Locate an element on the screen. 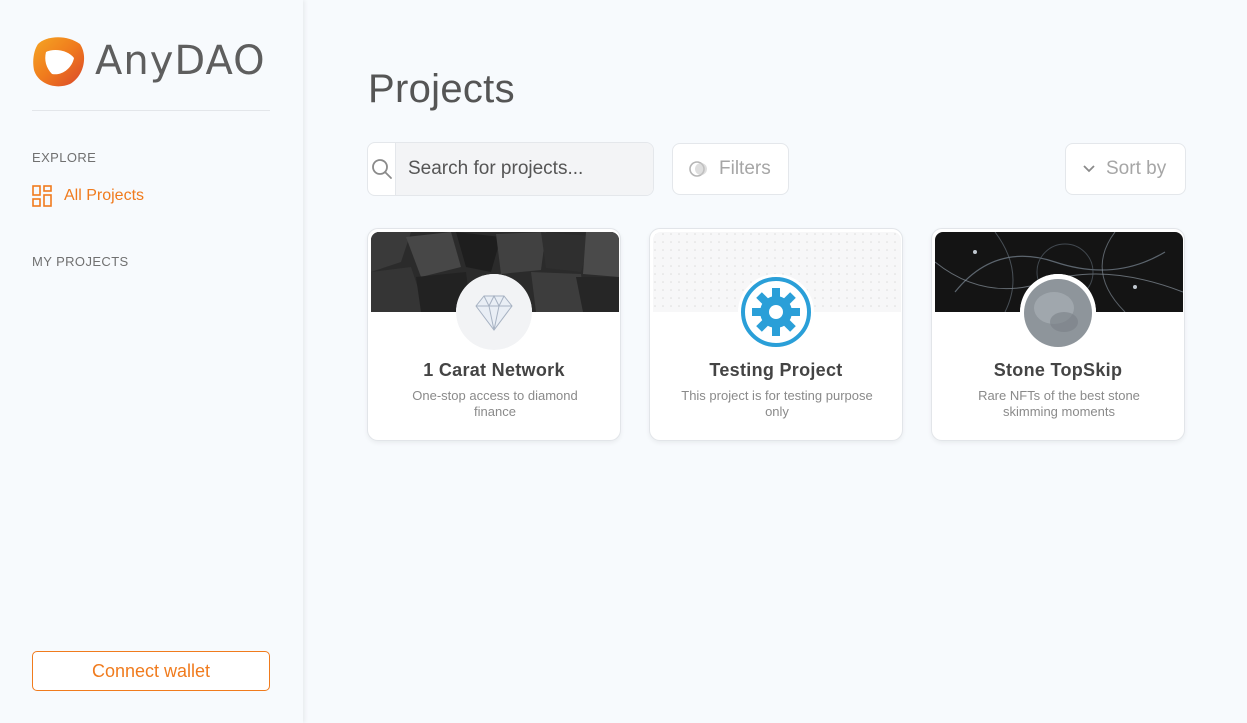  filters-button: Filters is located at coordinates (730, 169).